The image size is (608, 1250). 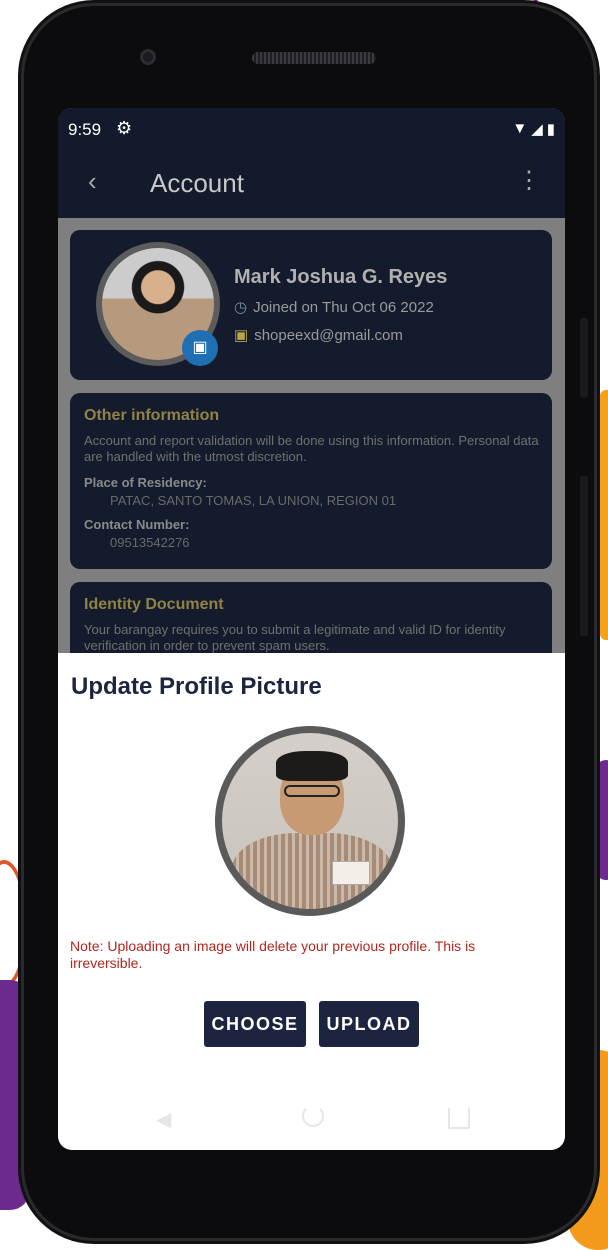 What do you see at coordinates (351, 873) in the screenshot?
I see `photo-name-badge` at bounding box center [351, 873].